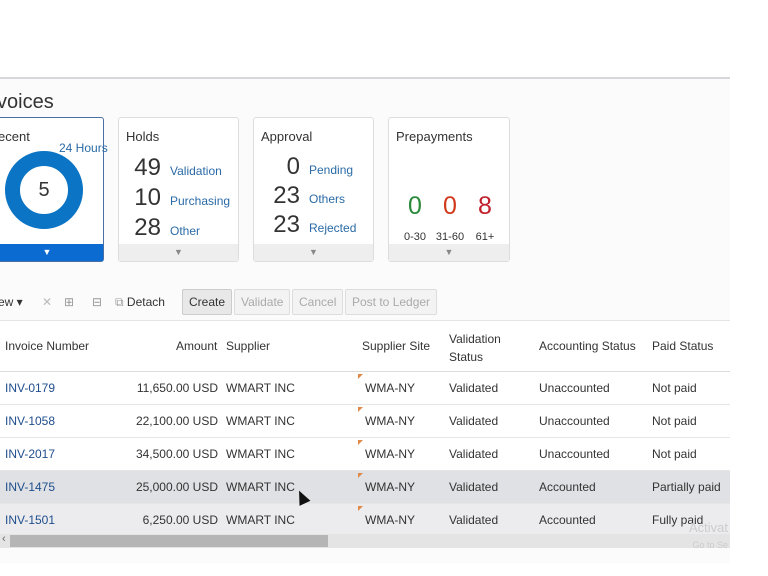 Image resolution: width=768 pixels, height=576 pixels. I want to click on top-accent, so click(522, 78).